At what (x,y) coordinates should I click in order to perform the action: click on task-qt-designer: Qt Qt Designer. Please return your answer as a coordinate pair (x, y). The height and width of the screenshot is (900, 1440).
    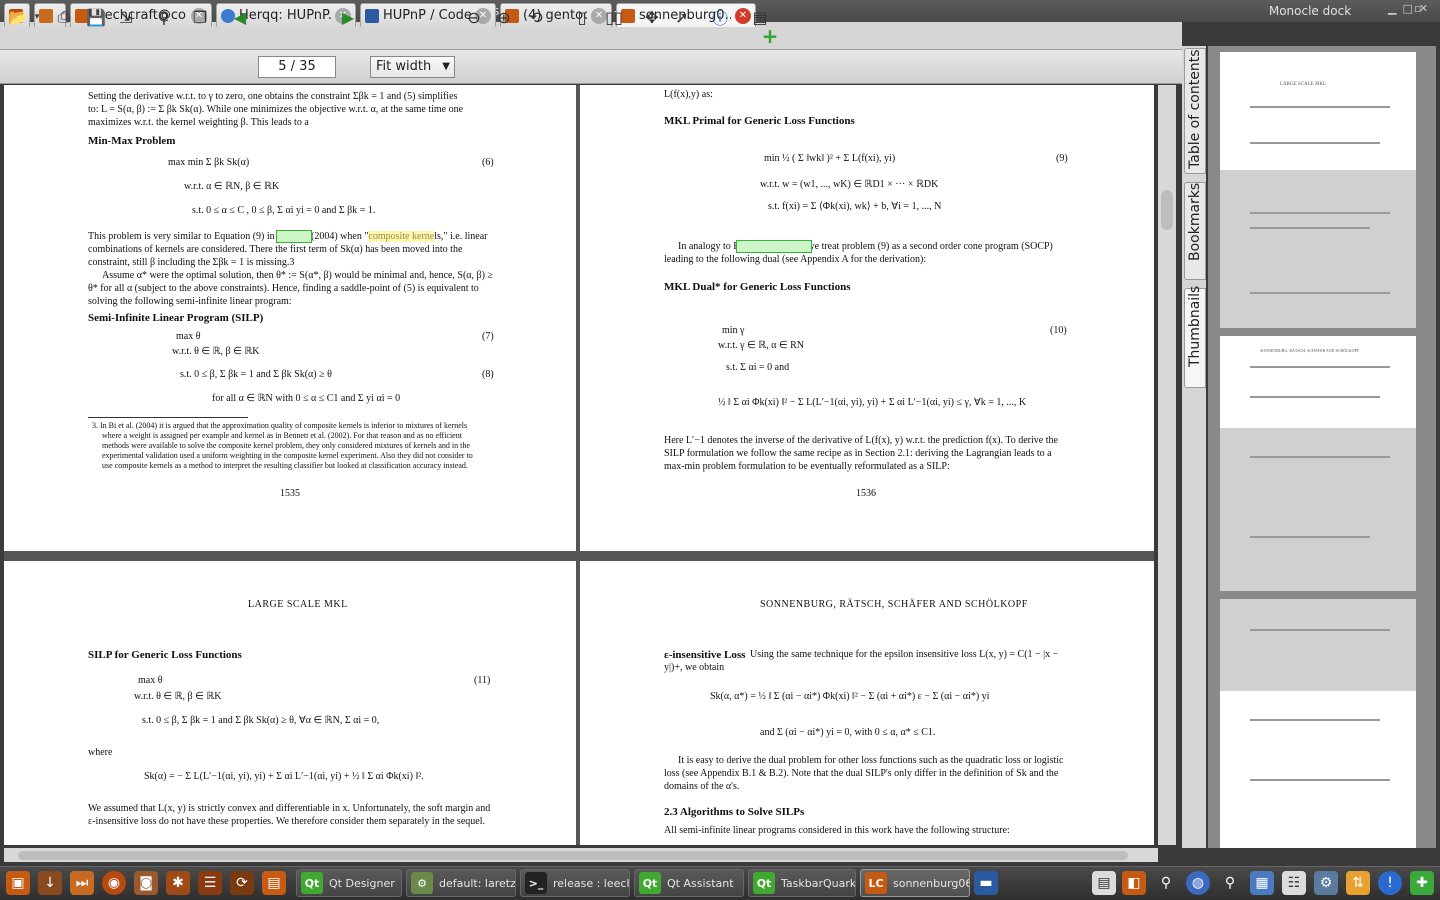
    Looking at the image, I should click on (349, 883).